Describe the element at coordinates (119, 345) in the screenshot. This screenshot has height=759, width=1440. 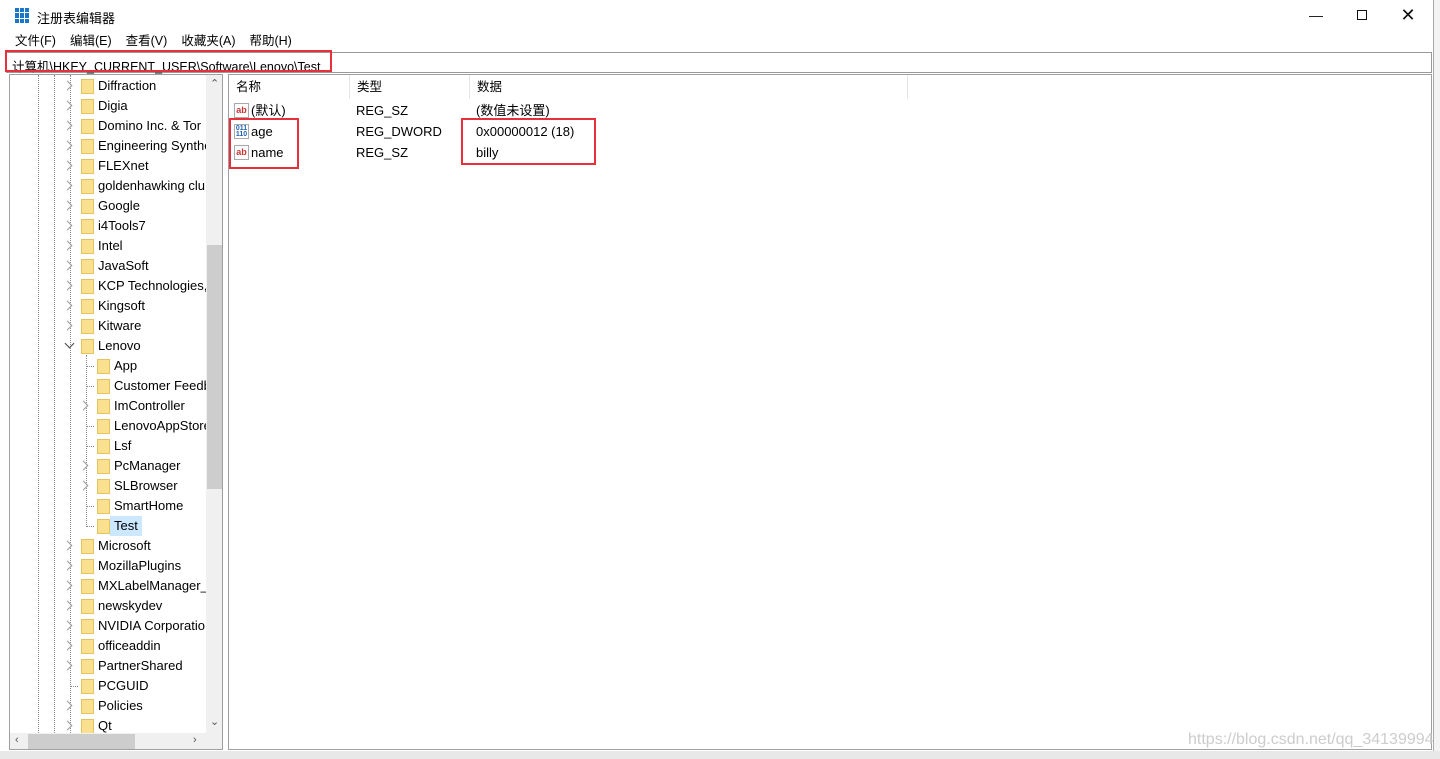
I see `tree-item-label: Lenovo` at that location.